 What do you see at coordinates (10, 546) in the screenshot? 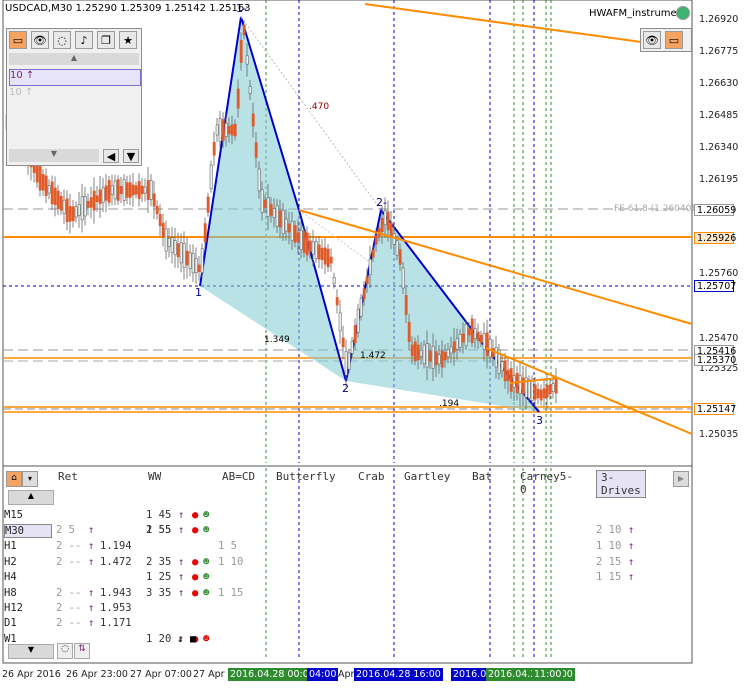
I see `timeframe-h1: H1` at bounding box center [10, 546].